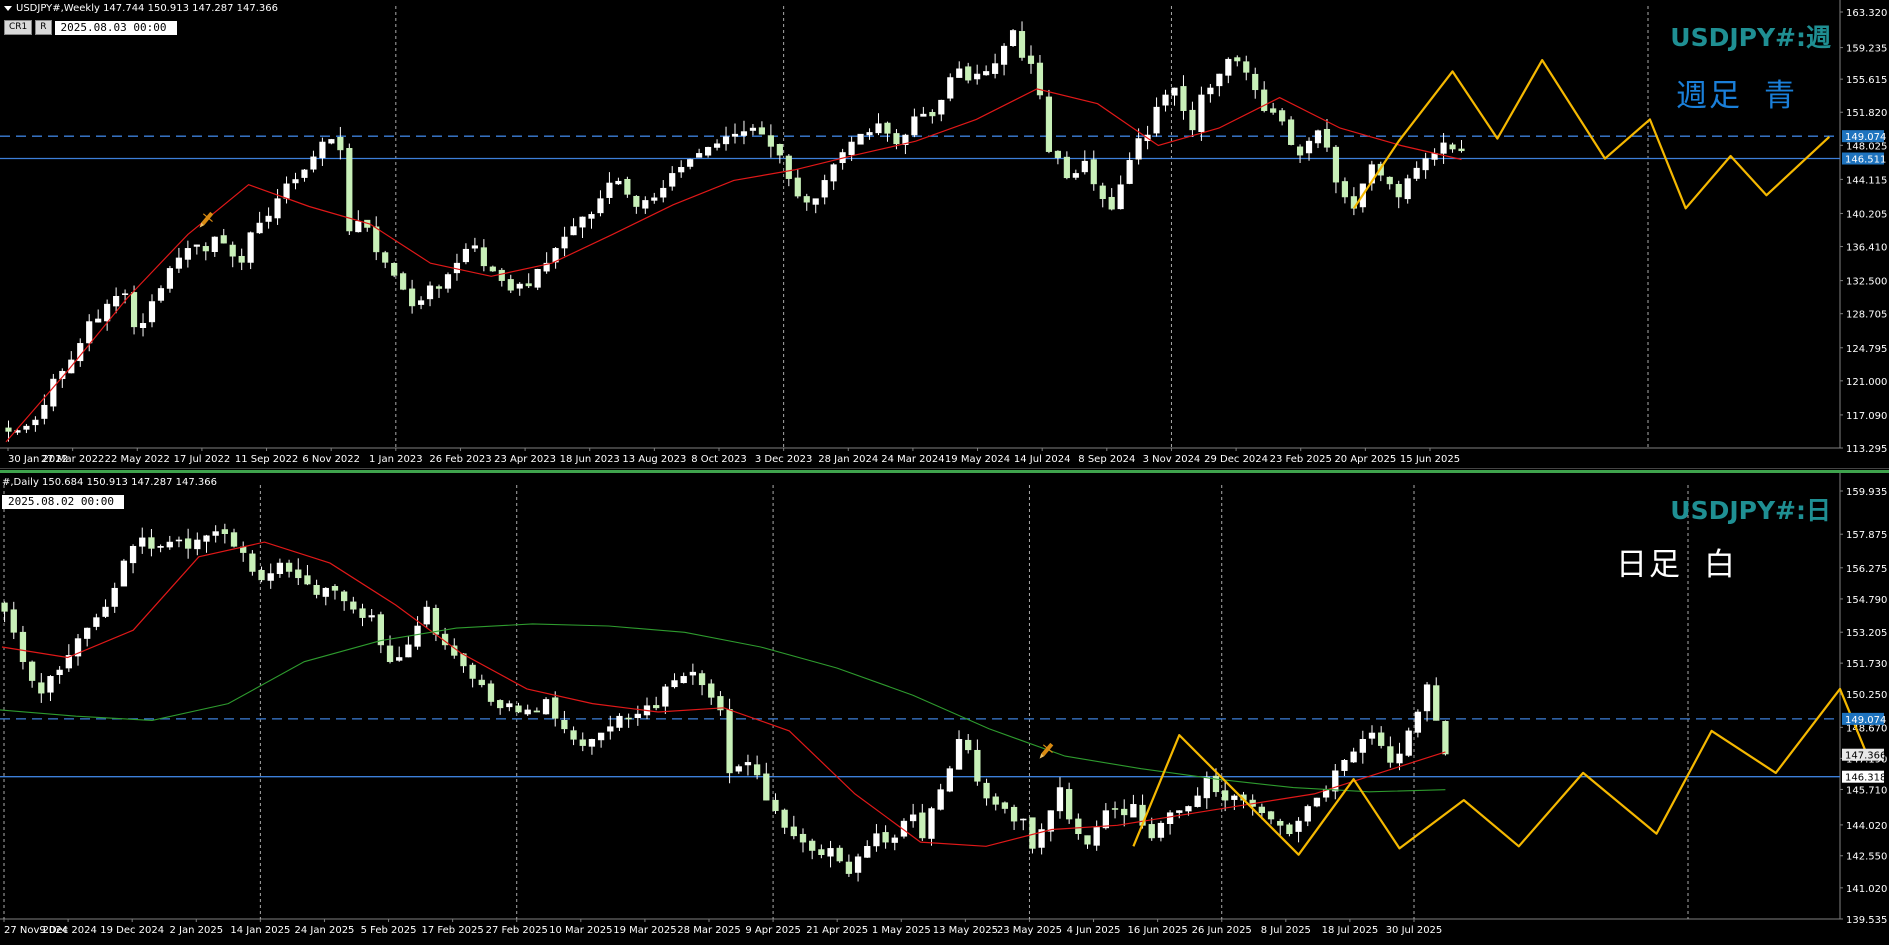 This screenshot has height=945, width=1889. Describe the element at coordinates (63, 502) in the screenshot. I see `daily-date-box: 2025.08.02 00:00` at that location.